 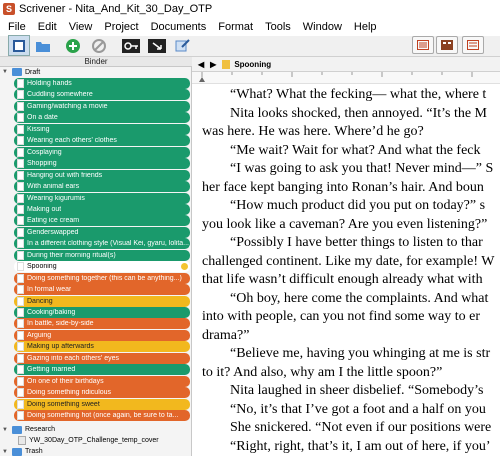 What do you see at coordinates (179, 27) in the screenshot?
I see `menu-documents: Documents` at bounding box center [179, 27].